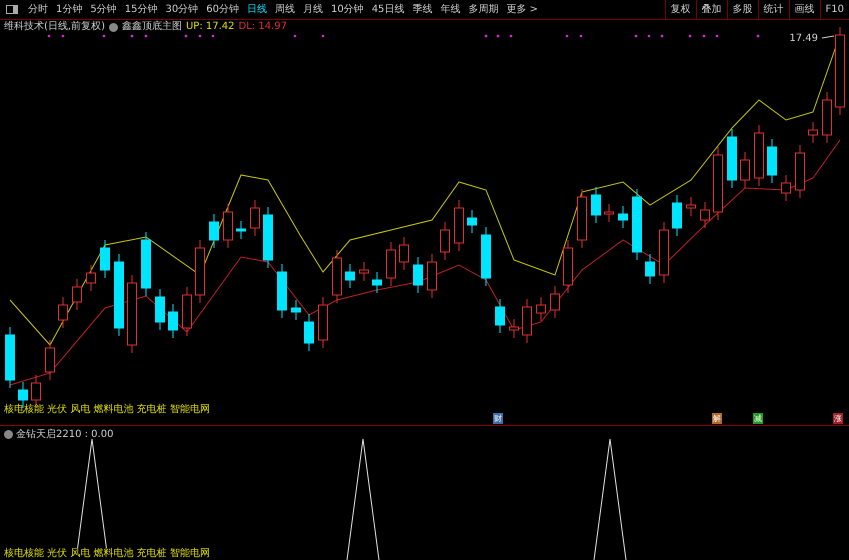 This screenshot has width=849, height=560. I want to click on period-tab: 更多 >, so click(522, 9).